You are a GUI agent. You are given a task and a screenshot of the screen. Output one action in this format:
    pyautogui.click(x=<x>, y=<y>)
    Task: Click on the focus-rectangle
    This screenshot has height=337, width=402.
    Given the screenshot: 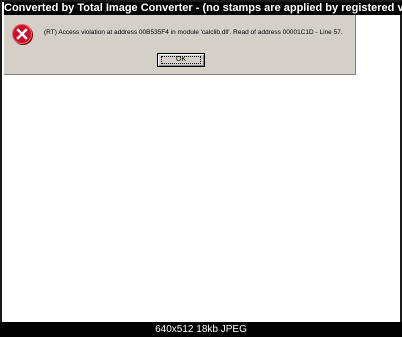 What is the action you would take?
    pyautogui.click(x=181, y=60)
    